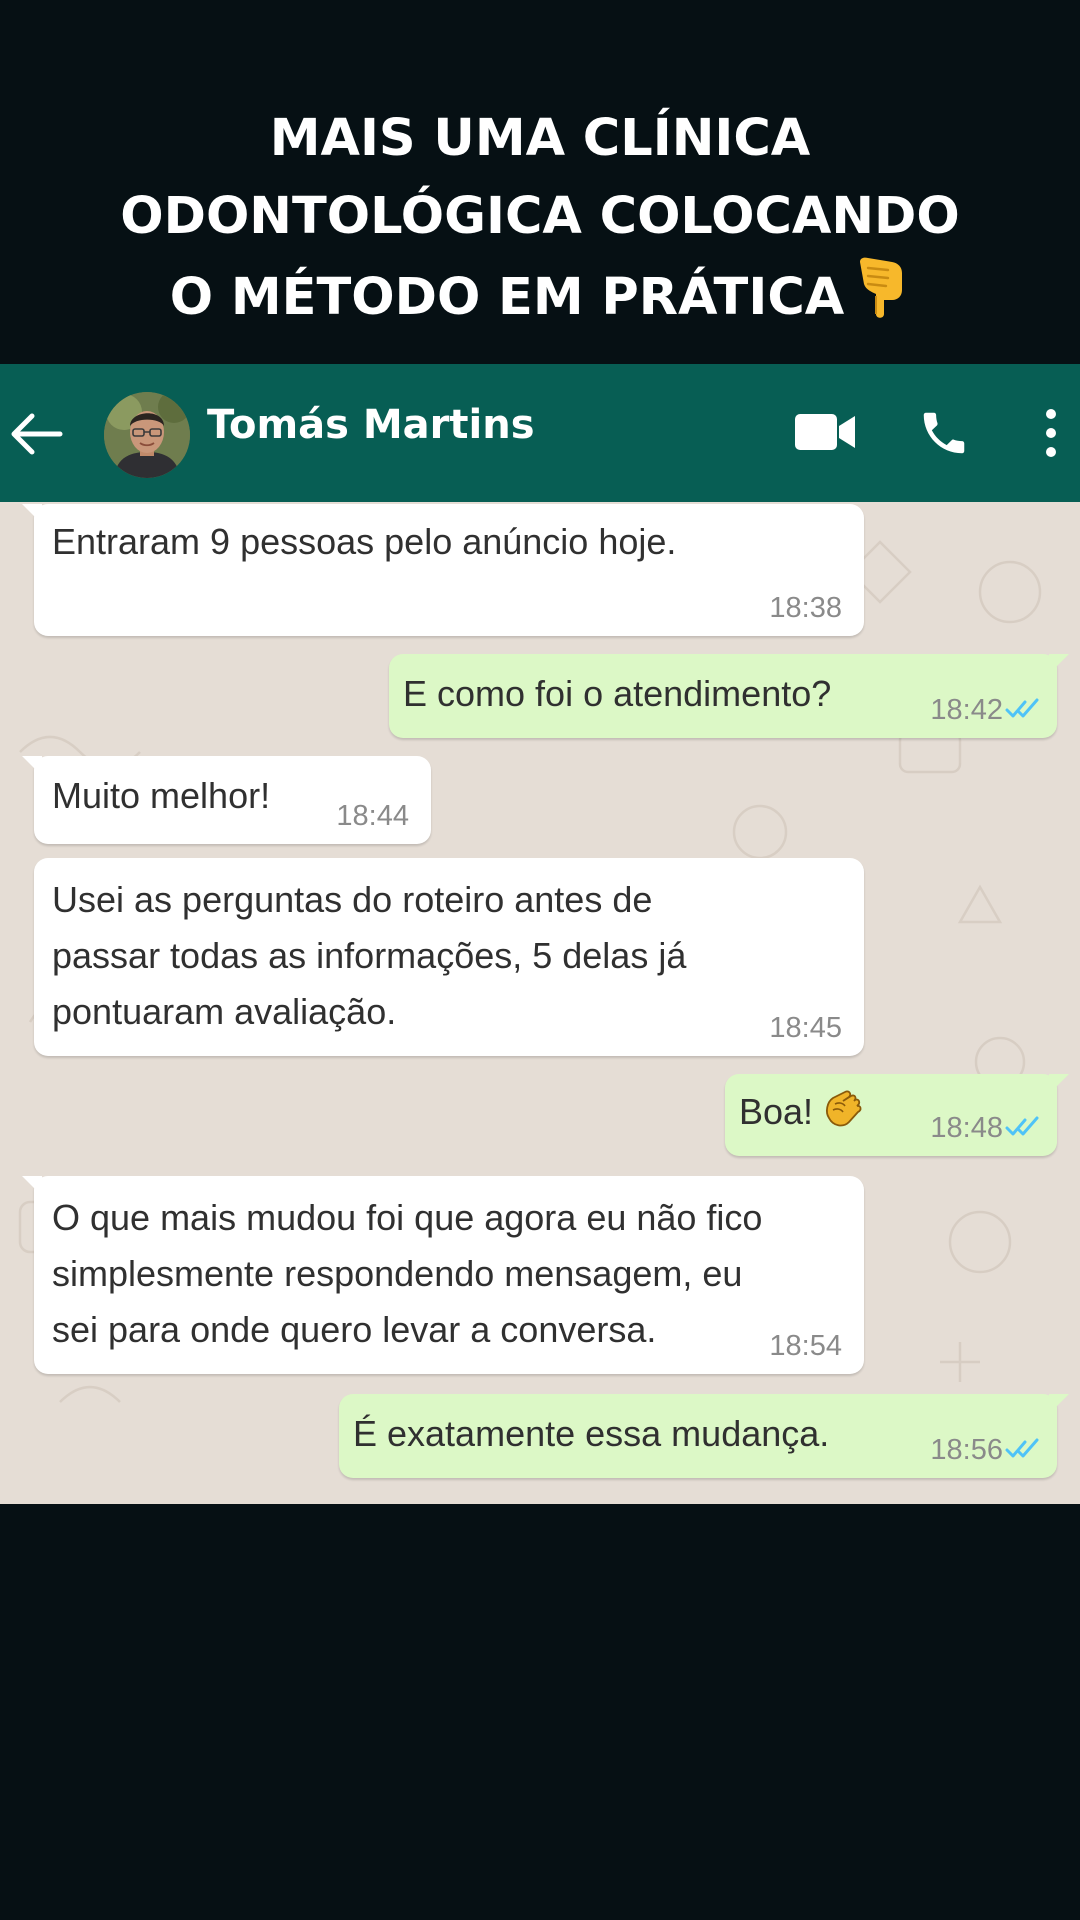  Describe the element at coordinates (966, 710) in the screenshot. I see `message-time: 18:42` at that location.